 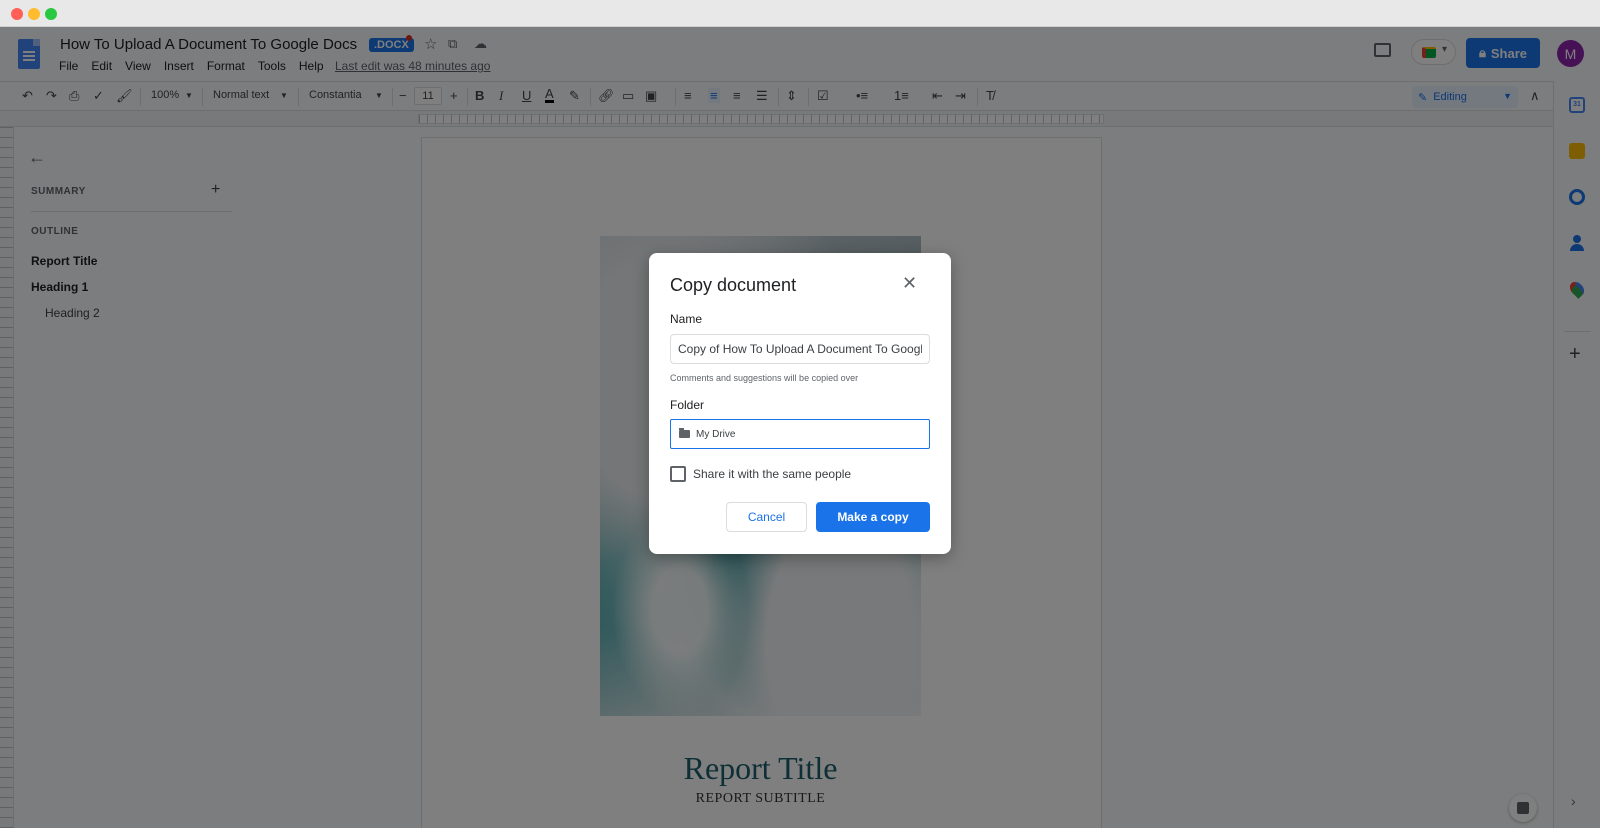 I want to click on dialog-title: Copy document, so click(x=733, y=285).